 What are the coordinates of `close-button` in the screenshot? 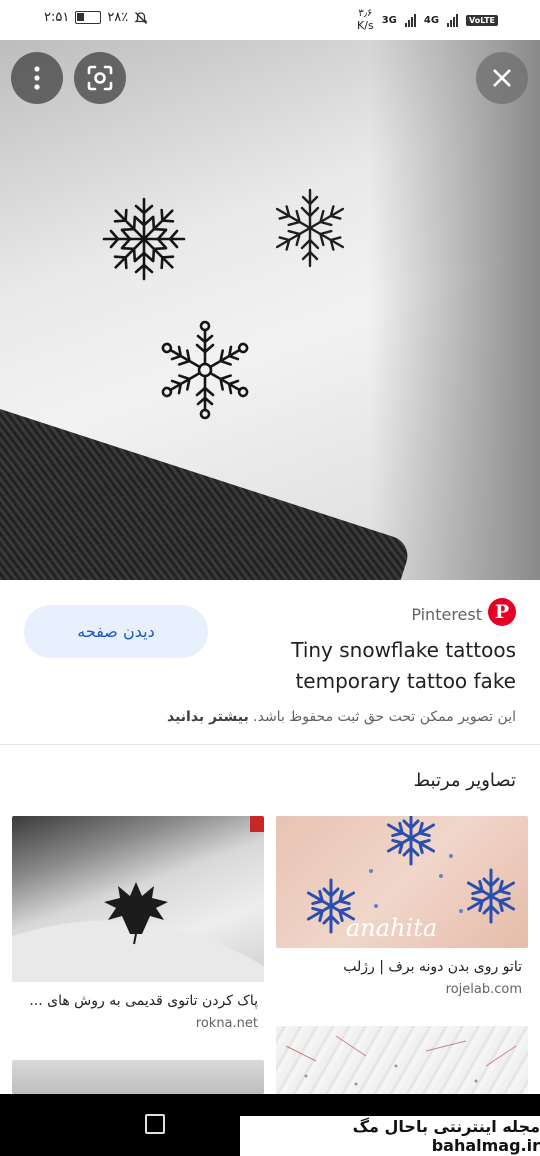 It's located at (502, 78).